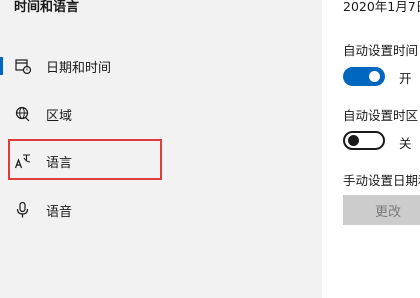  Describe the element at coordinates (405, 78) in the screenshot. I see `auto-time-state: 开` at that location.